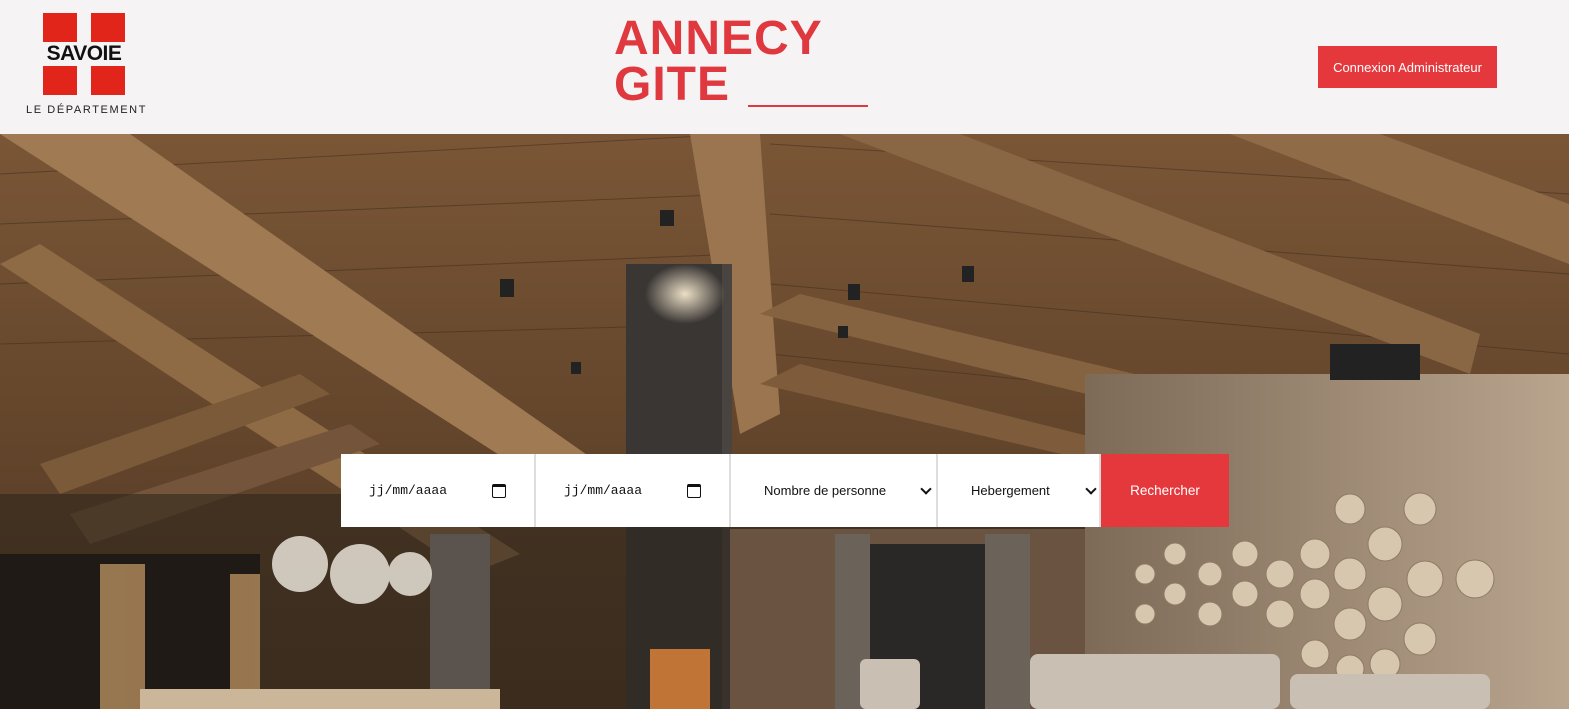  I want to click on persons-select: Nombre de personne, so click(834, 490).